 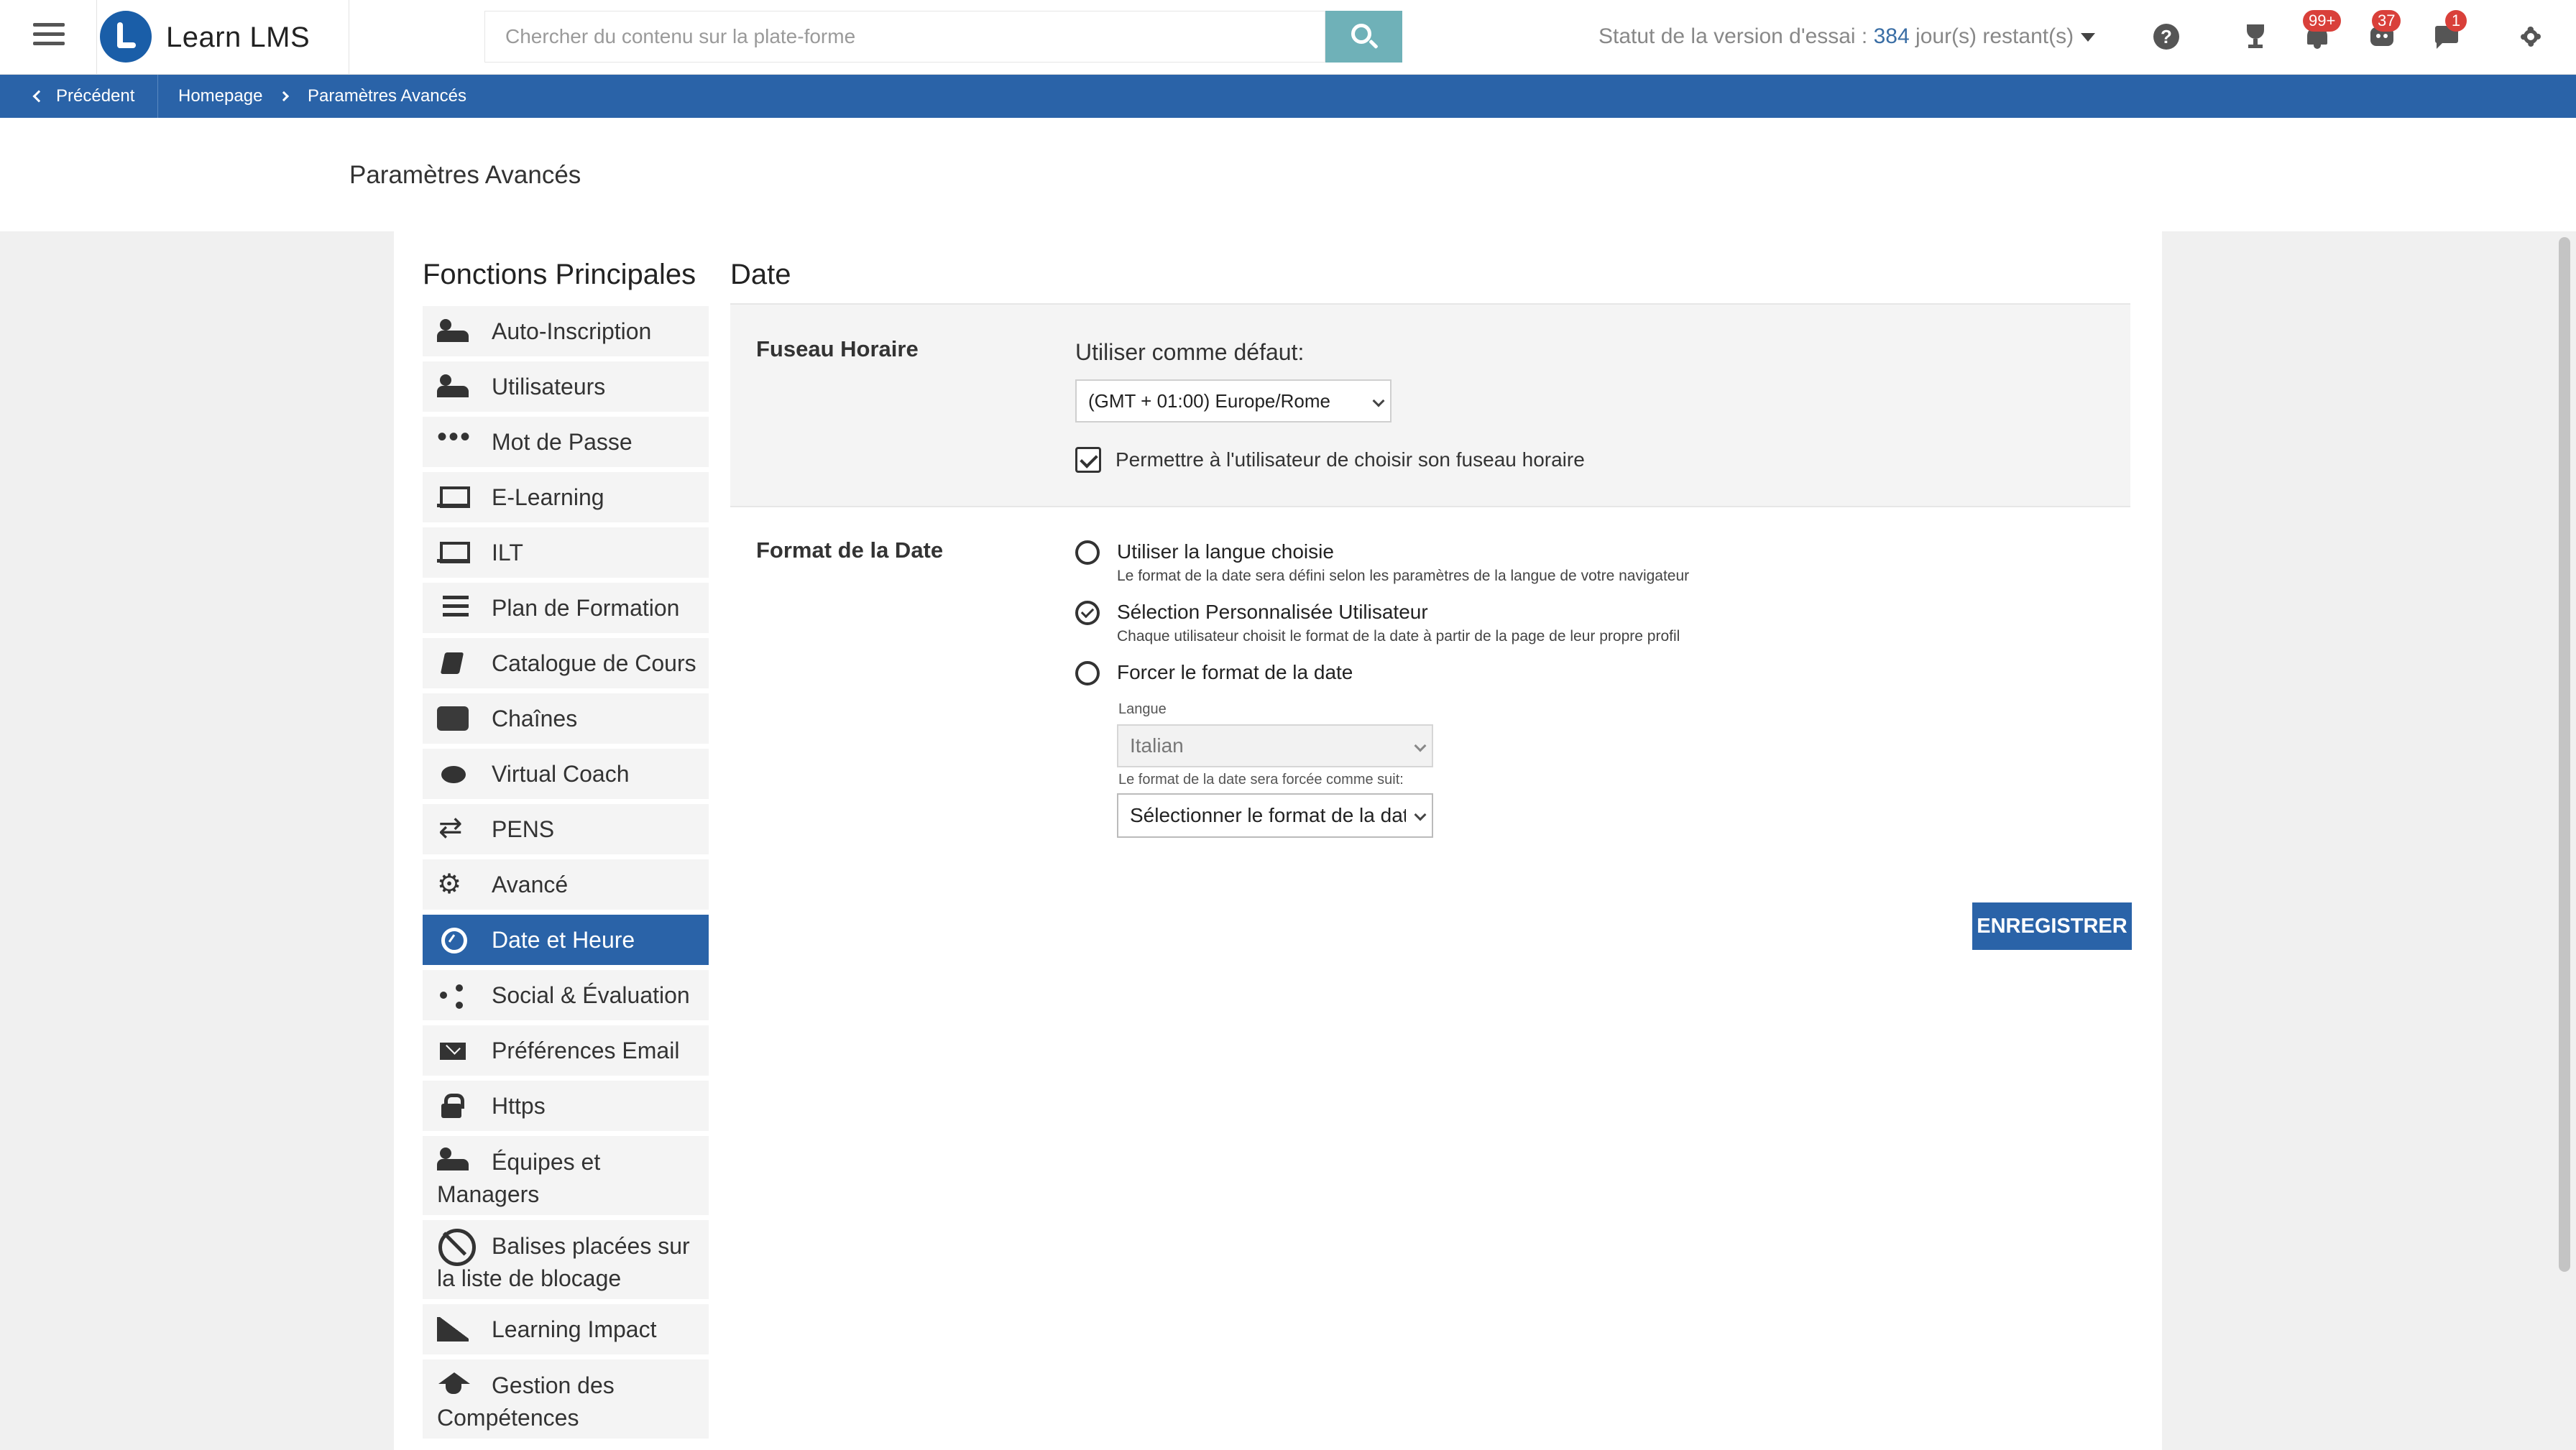 What do you see at coordinates (1733, 36) in the screenshot?
I see `trial-prefix: Statut de la version d'essai :` at bounding box center [1733, 36].